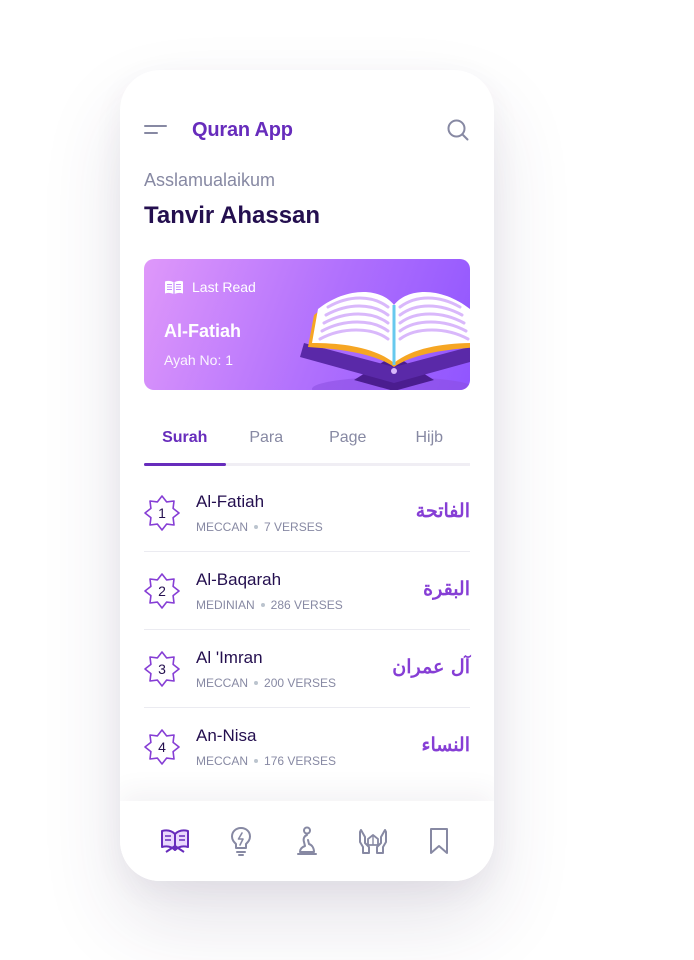  What do you see at coordinates (445, 745) in the screenshot?
I see `surah-arabic-name: النساء` at bounding box center [445, 745].